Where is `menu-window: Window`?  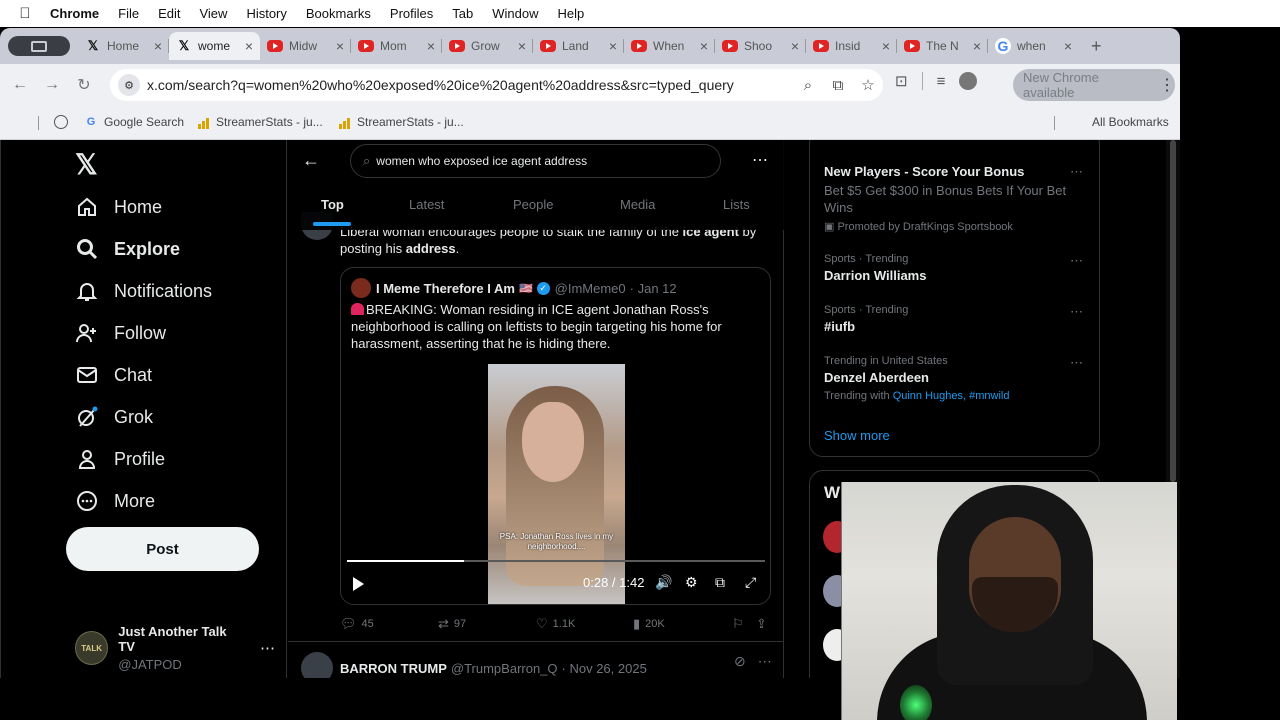 menu-window: Window is located at coordinates (515, 13).